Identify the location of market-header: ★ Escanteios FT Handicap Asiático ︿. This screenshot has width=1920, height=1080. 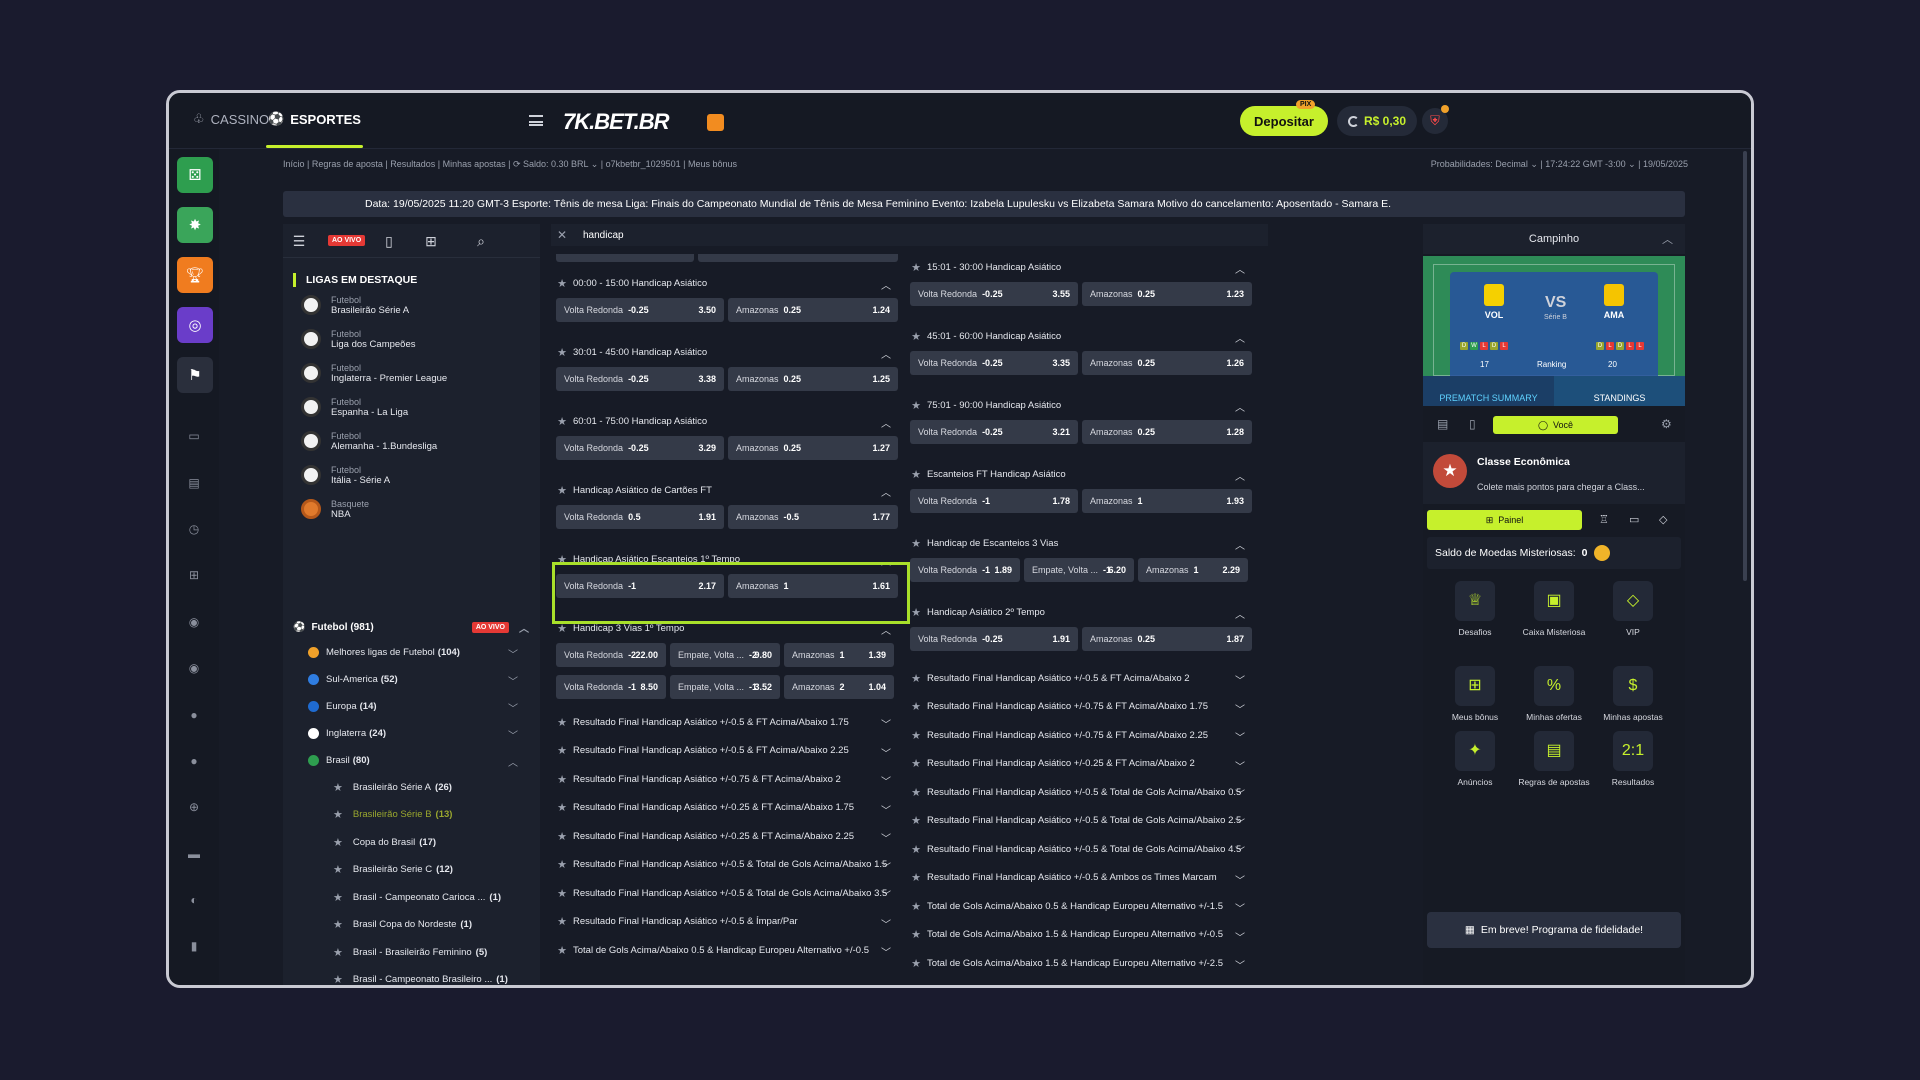
(1080, 474).